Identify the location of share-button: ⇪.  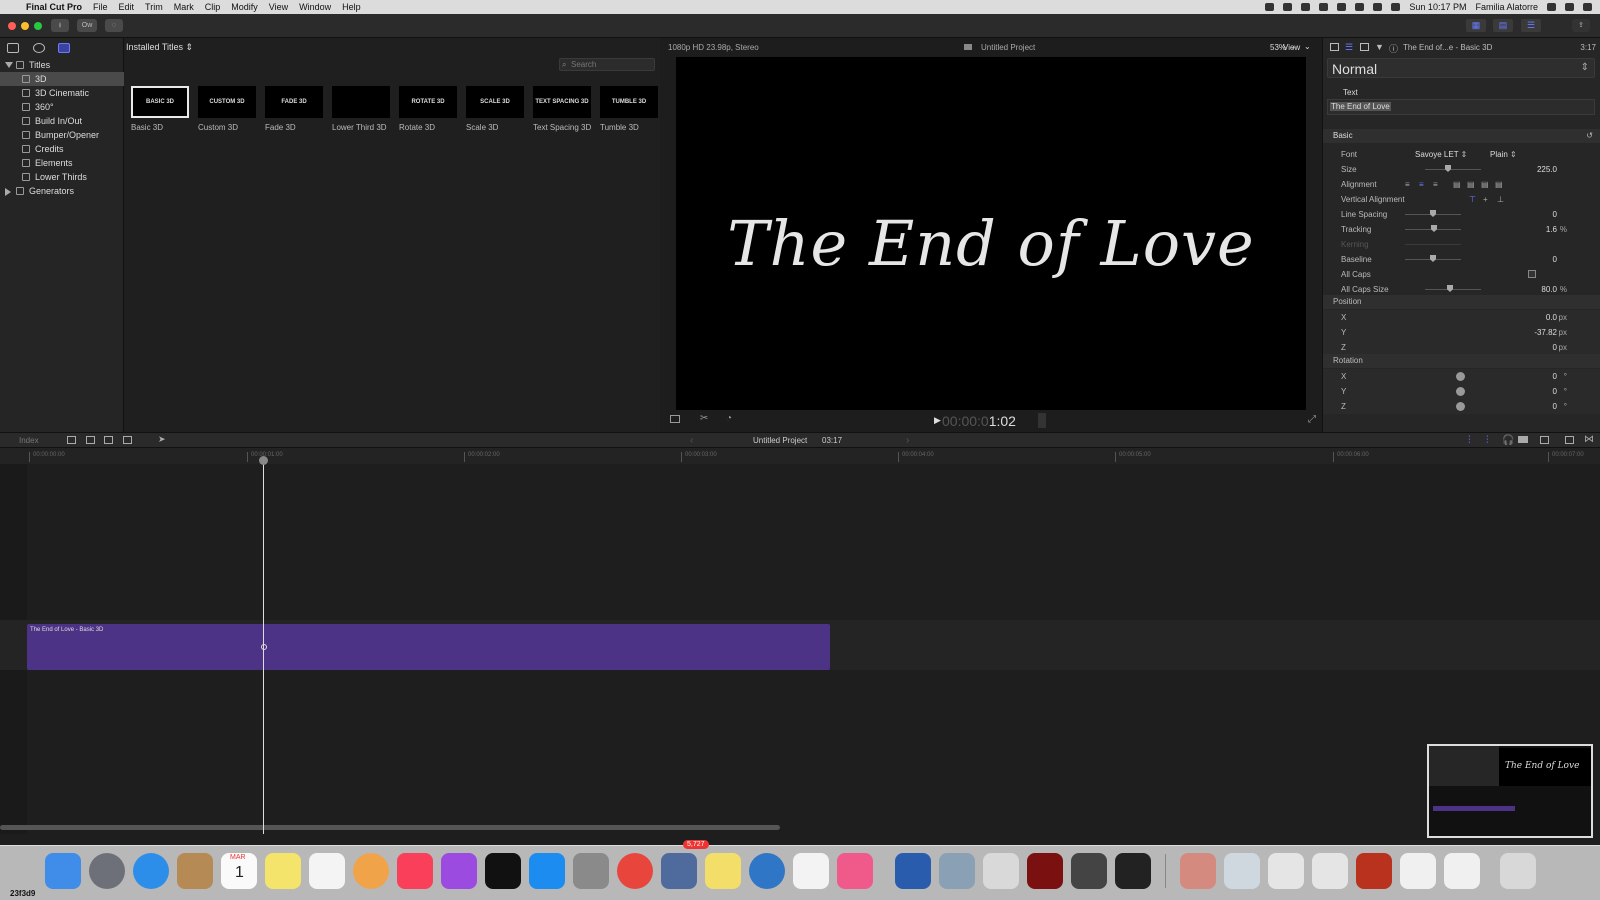
(1581, 25).